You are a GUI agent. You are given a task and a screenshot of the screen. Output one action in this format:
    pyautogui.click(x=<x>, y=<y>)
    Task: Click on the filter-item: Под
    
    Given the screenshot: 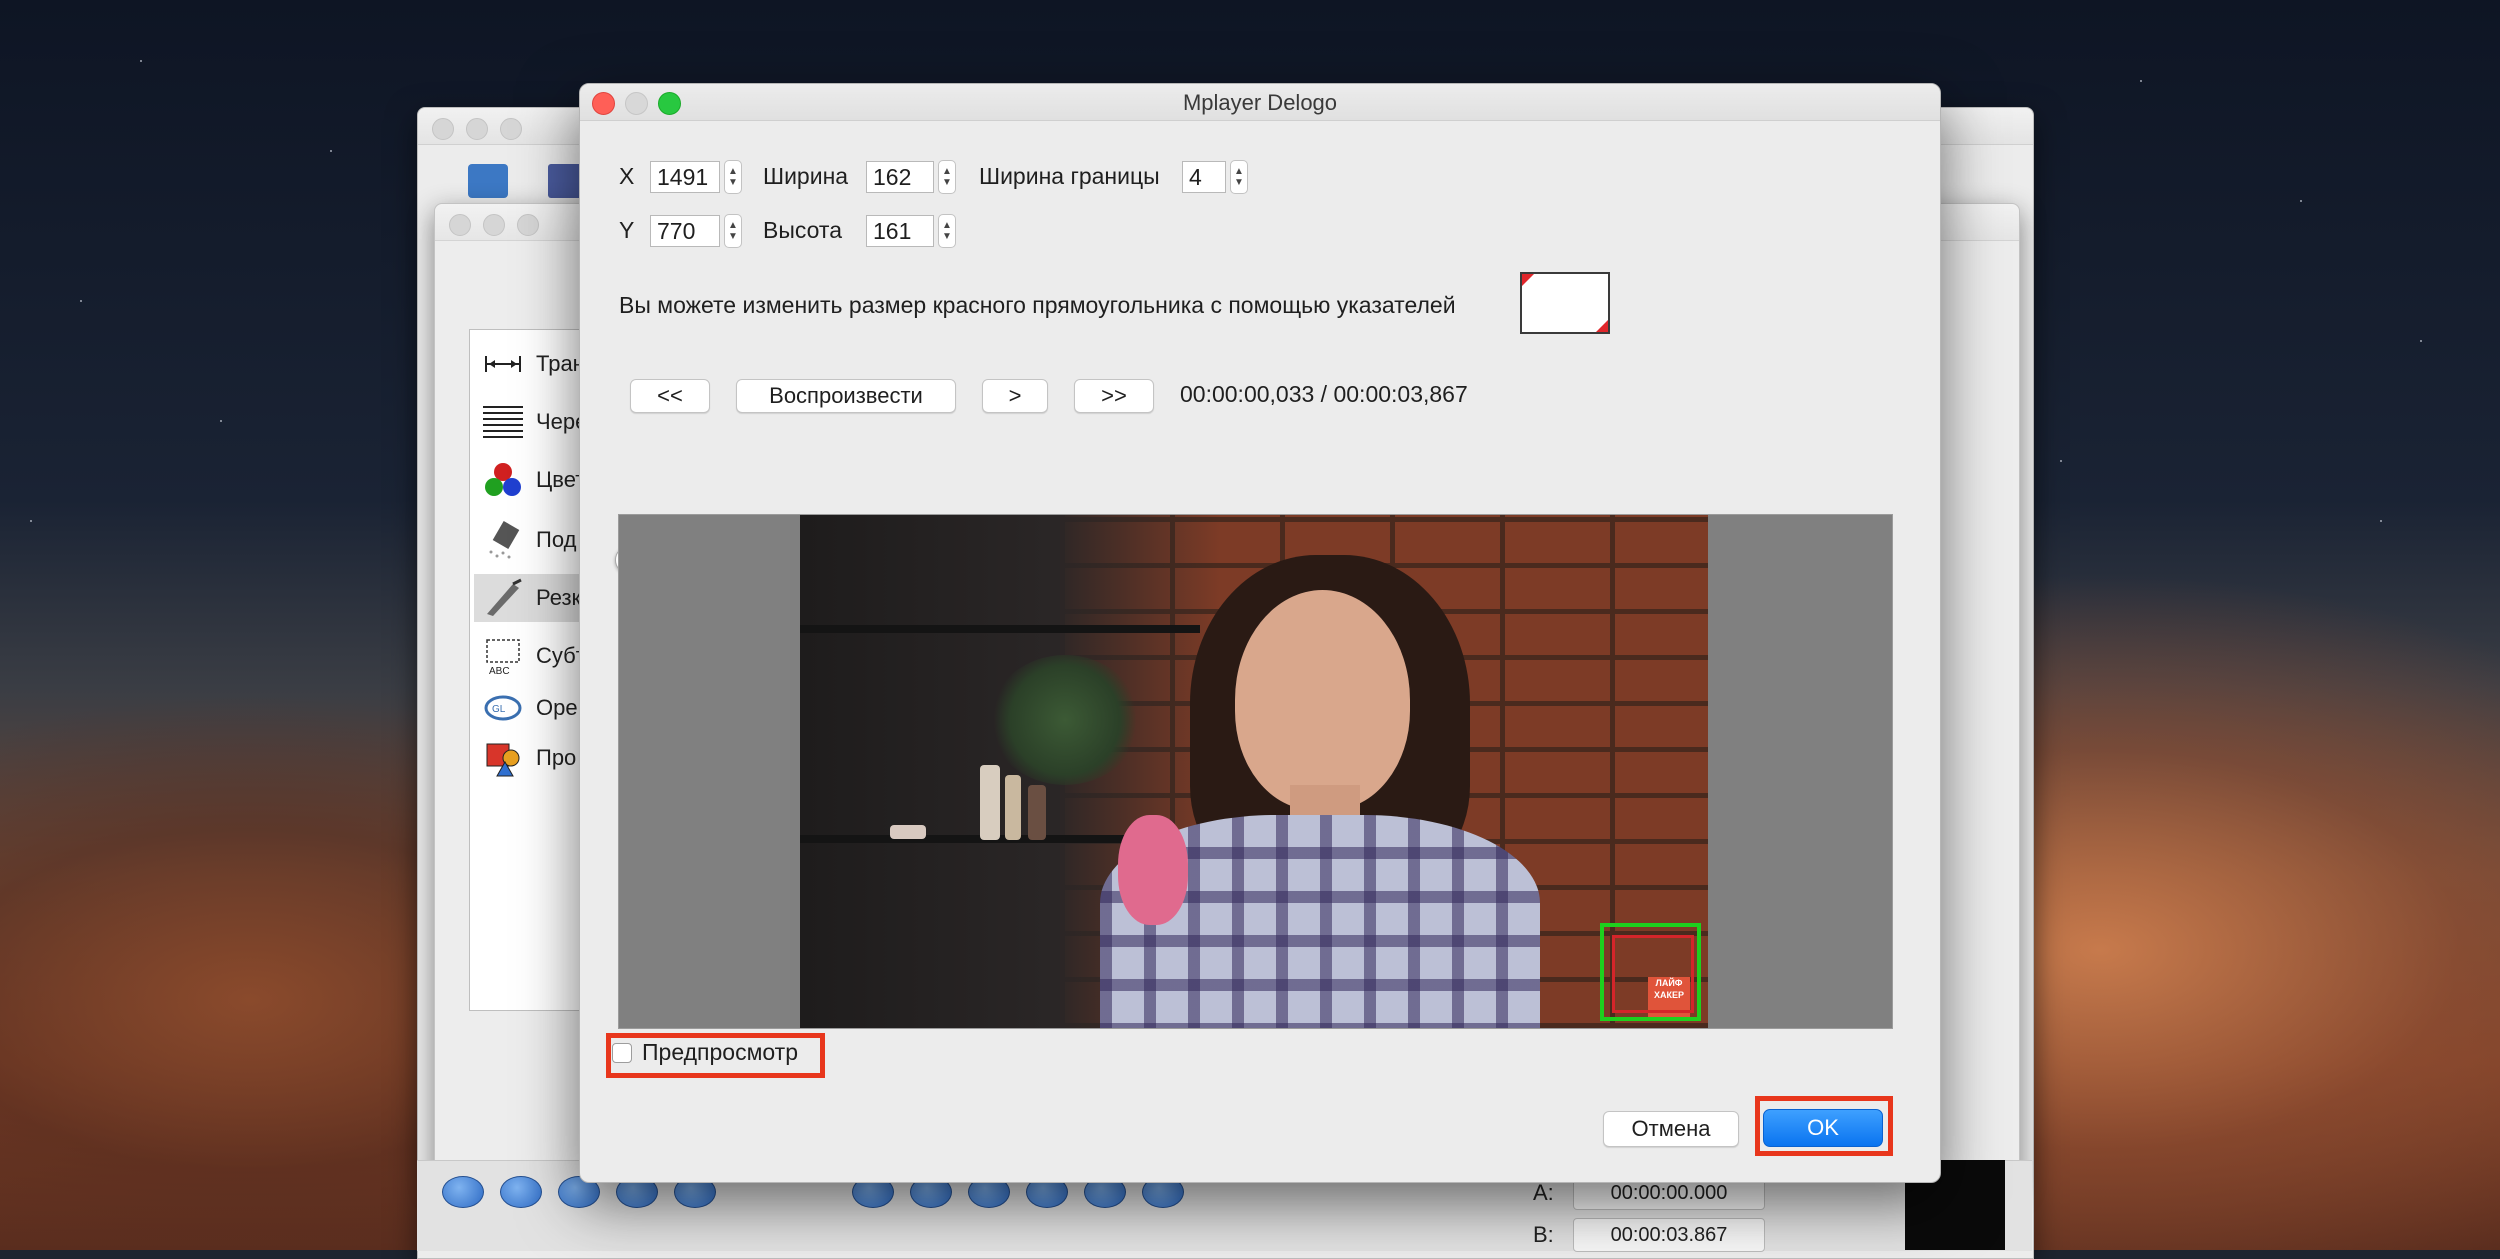 What is the action you would take?
    pyautogui.click(x=529, y=540)
    